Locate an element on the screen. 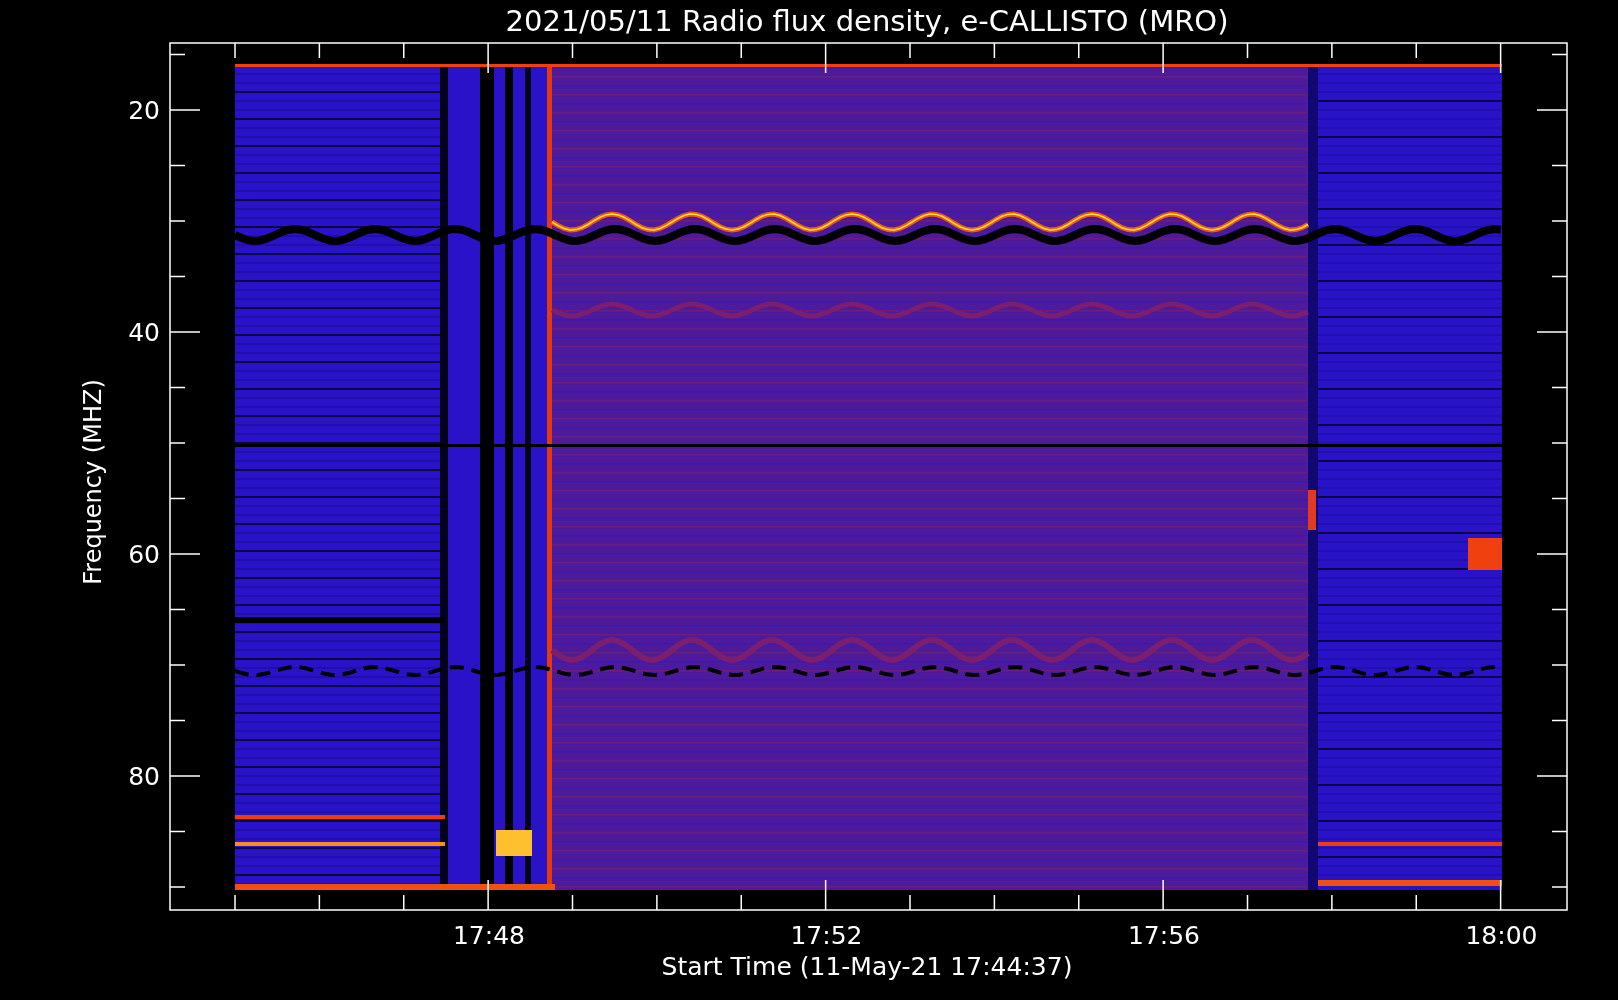  x-tick-label: 17:48 is located at coordinates (489, 935).